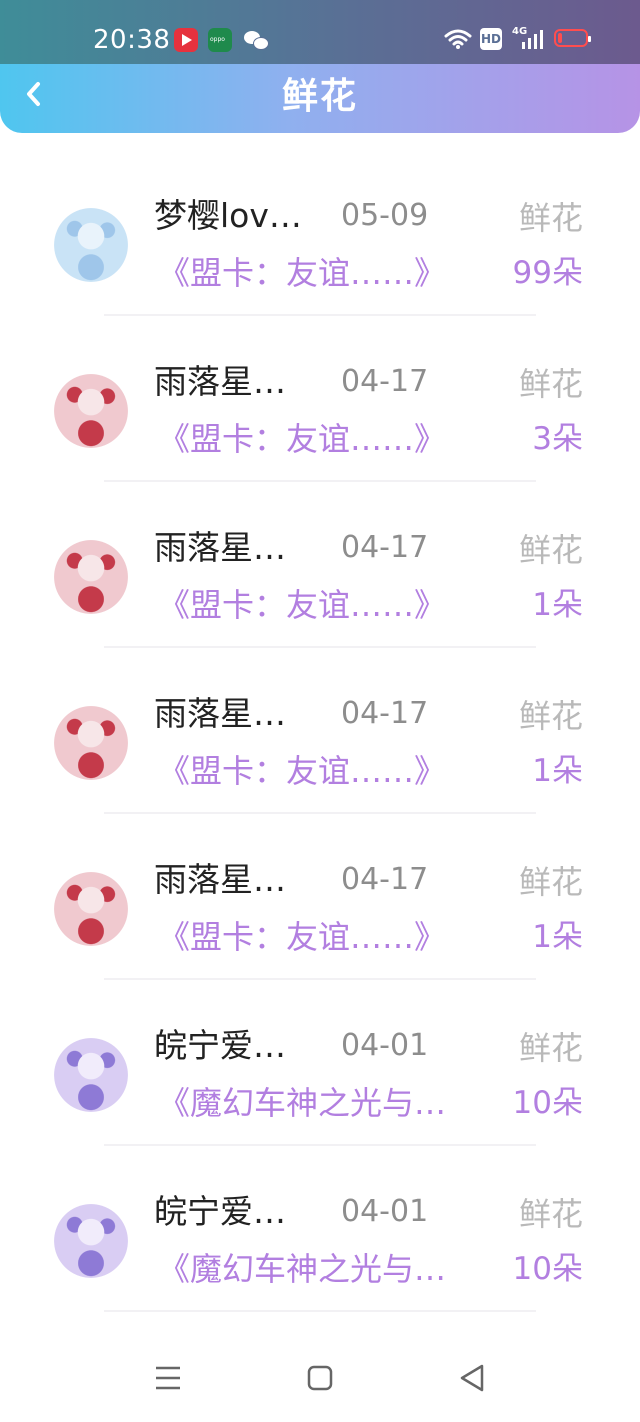  Describe the element at coordinates (385, 215) in the screenshot. I see `record-date: 05-09` at that location.